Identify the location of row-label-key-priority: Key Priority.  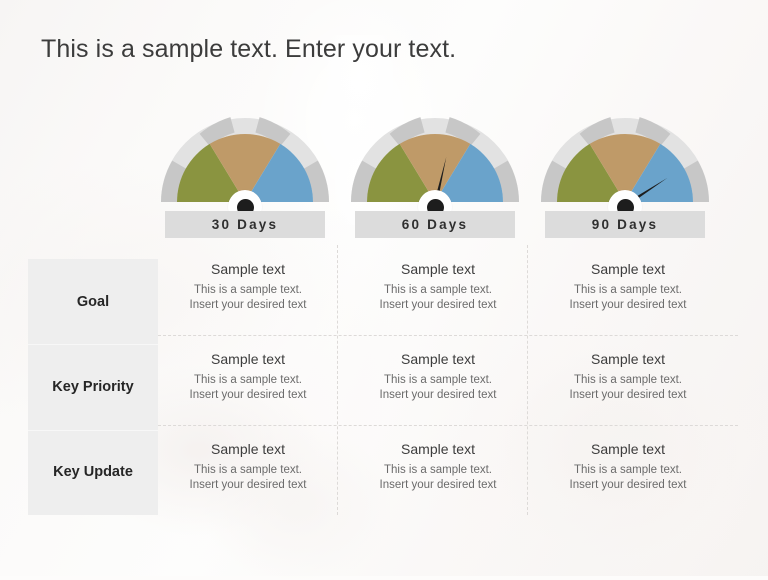
(93, 386).